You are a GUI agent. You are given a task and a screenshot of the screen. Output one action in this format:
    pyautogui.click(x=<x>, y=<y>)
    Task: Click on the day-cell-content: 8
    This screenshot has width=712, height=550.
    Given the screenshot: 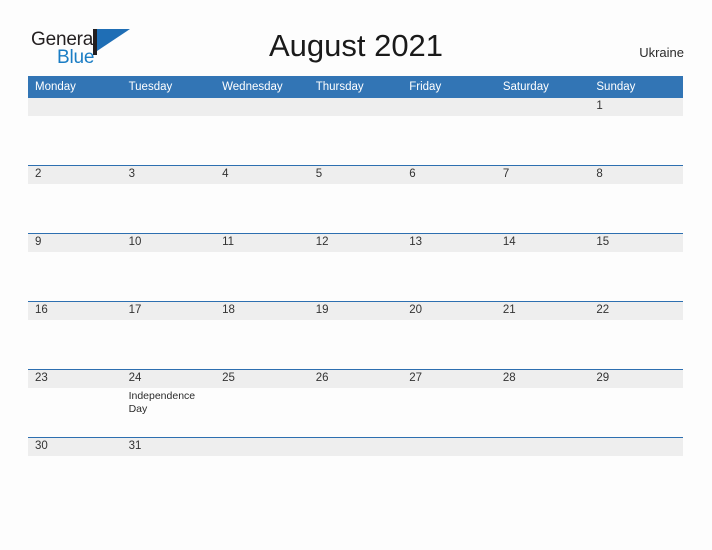 What is the action you would take?
    pyautogui.click(x=636, y=199)
    